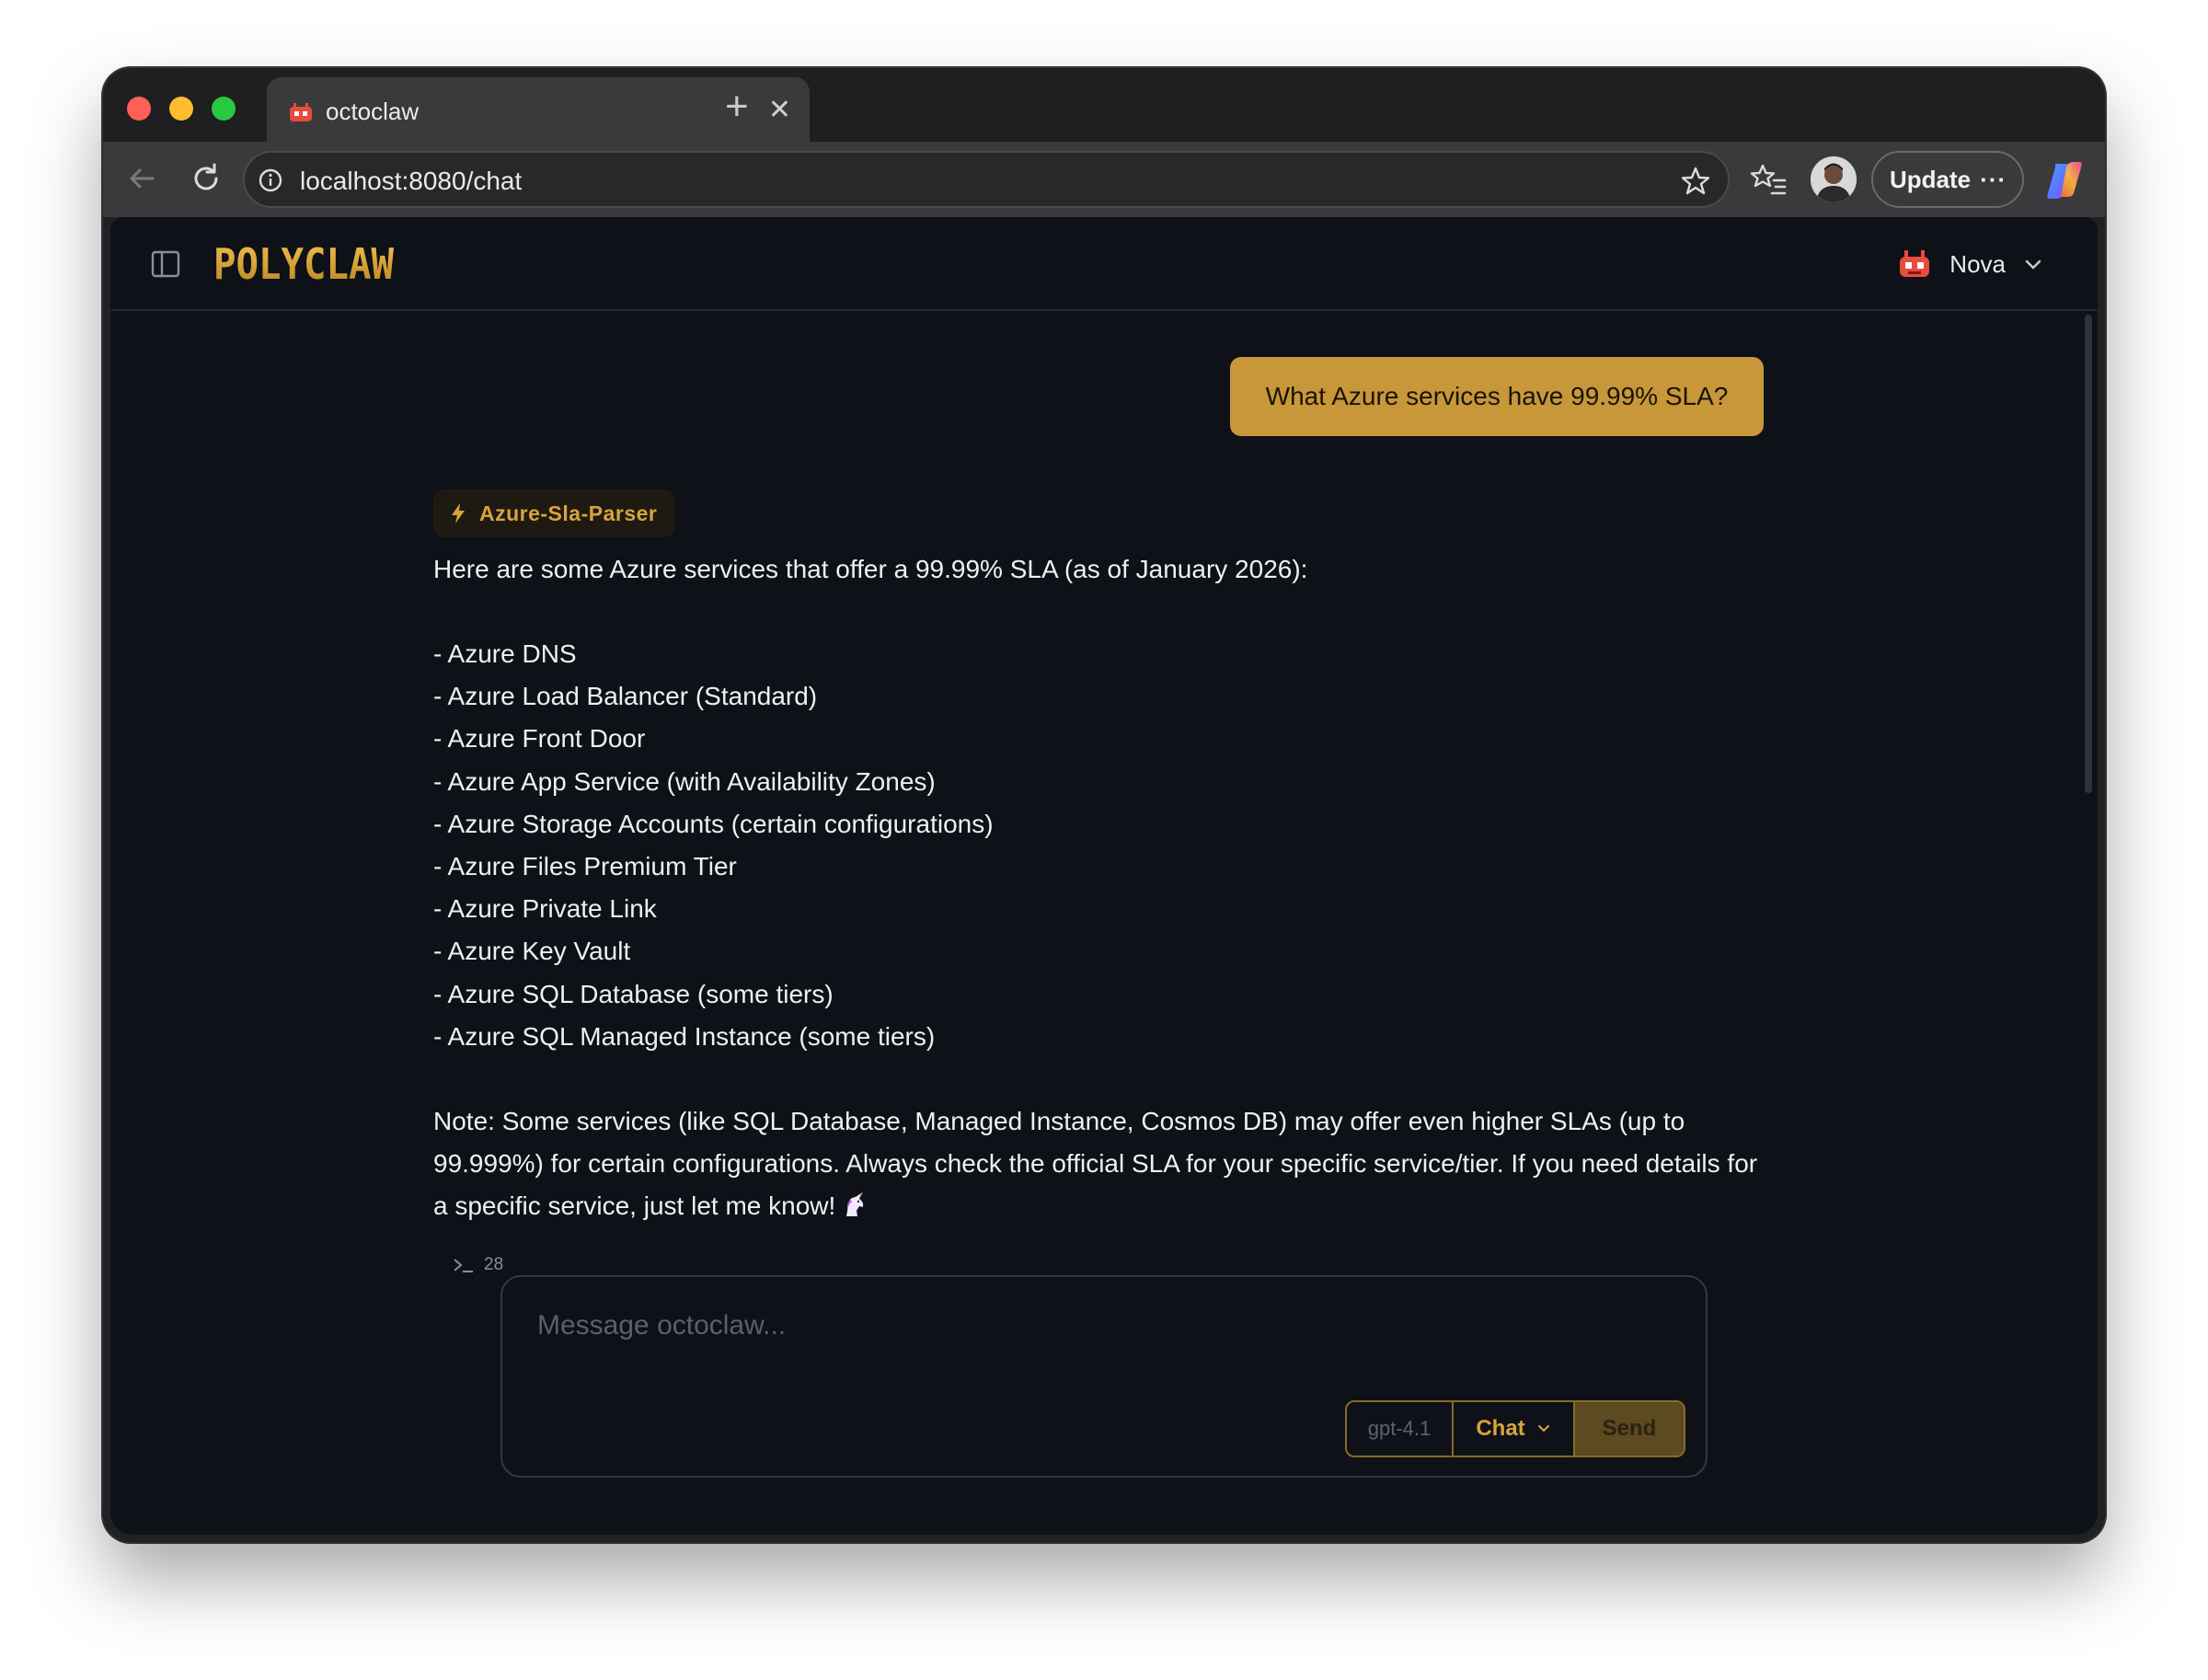 This screenshot has height=1680, width=2208. What do you see at coordinates (625, 696) in the screenshot?
I see `list-item: - Azure Load Balancer (Standard)` at bounding box center [625, 696].